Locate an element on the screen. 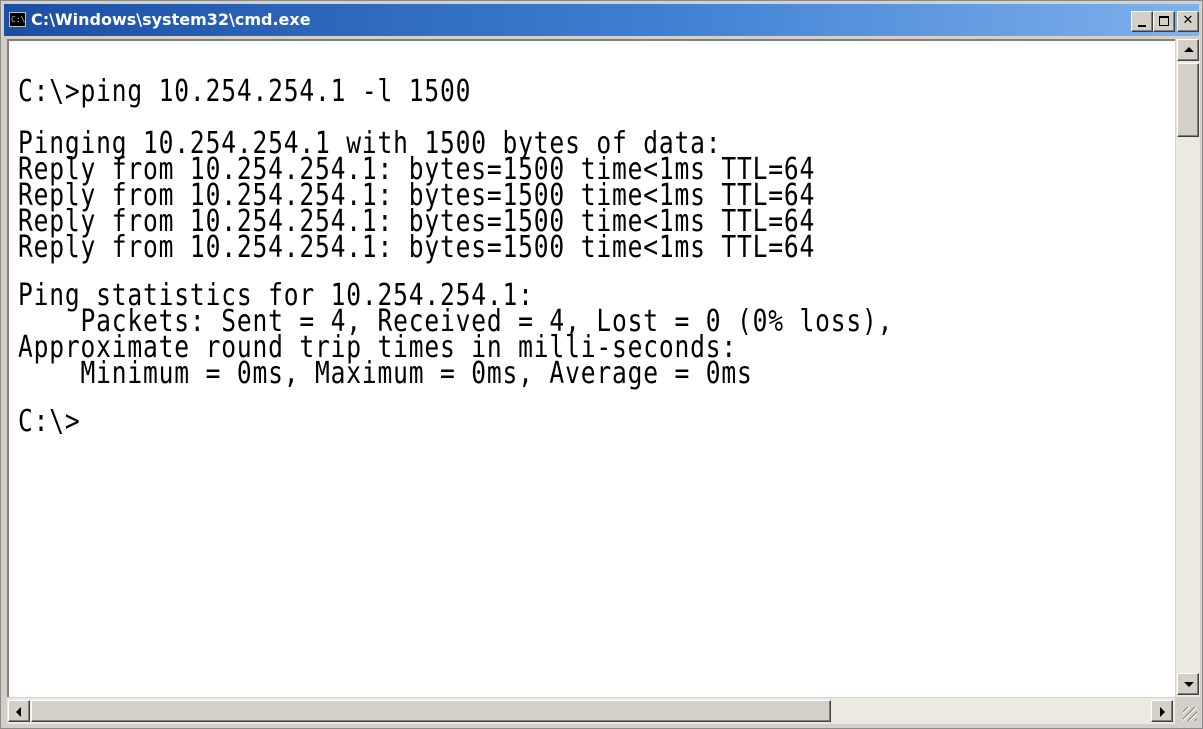 The image size is (1203, 729). close-icon: ✕ is located at coordinates (1188, 20).